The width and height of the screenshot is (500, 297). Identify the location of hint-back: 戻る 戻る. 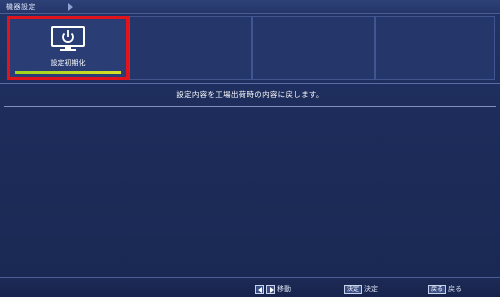
(445, 289).